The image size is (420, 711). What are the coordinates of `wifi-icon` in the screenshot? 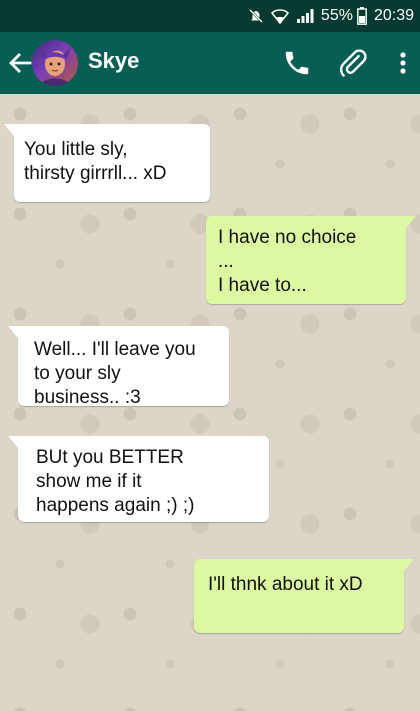 It's located at (279, 16).